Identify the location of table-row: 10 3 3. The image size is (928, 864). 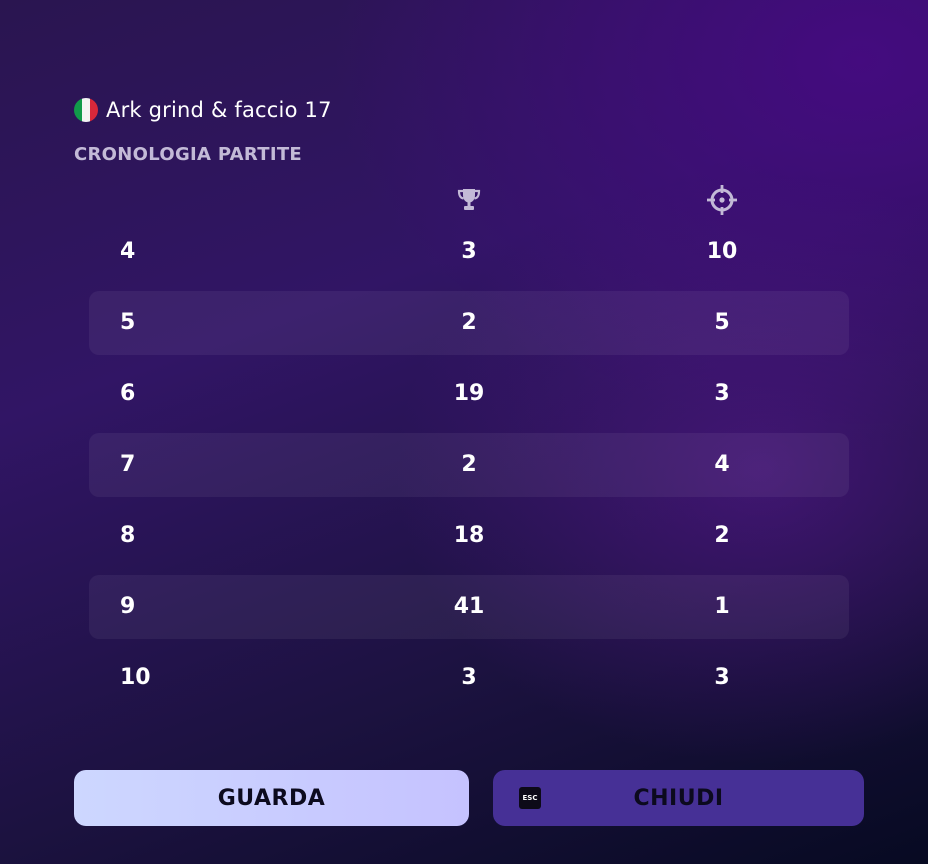
(469, 678).